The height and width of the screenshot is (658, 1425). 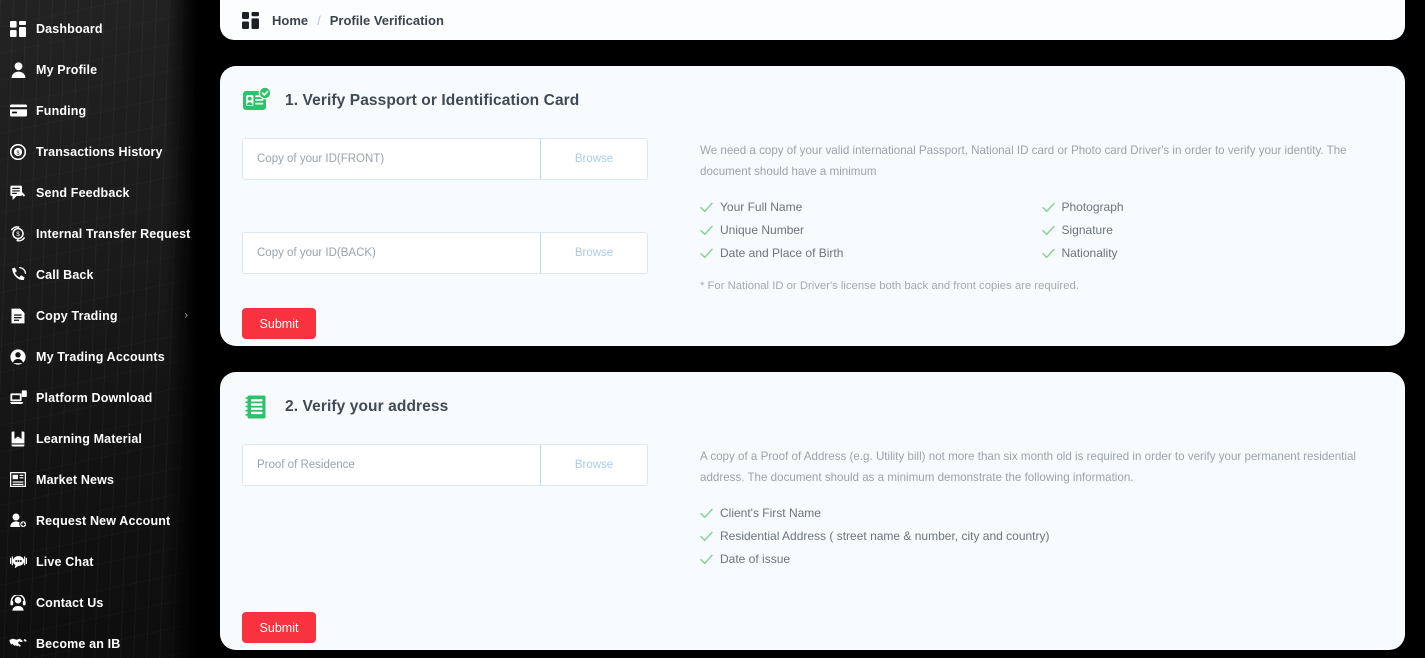 What do you see at coordinates (94, 397) in the screenshot?
I see `sidebar-item-label: Platform Download` at bounding box center [94, 397].